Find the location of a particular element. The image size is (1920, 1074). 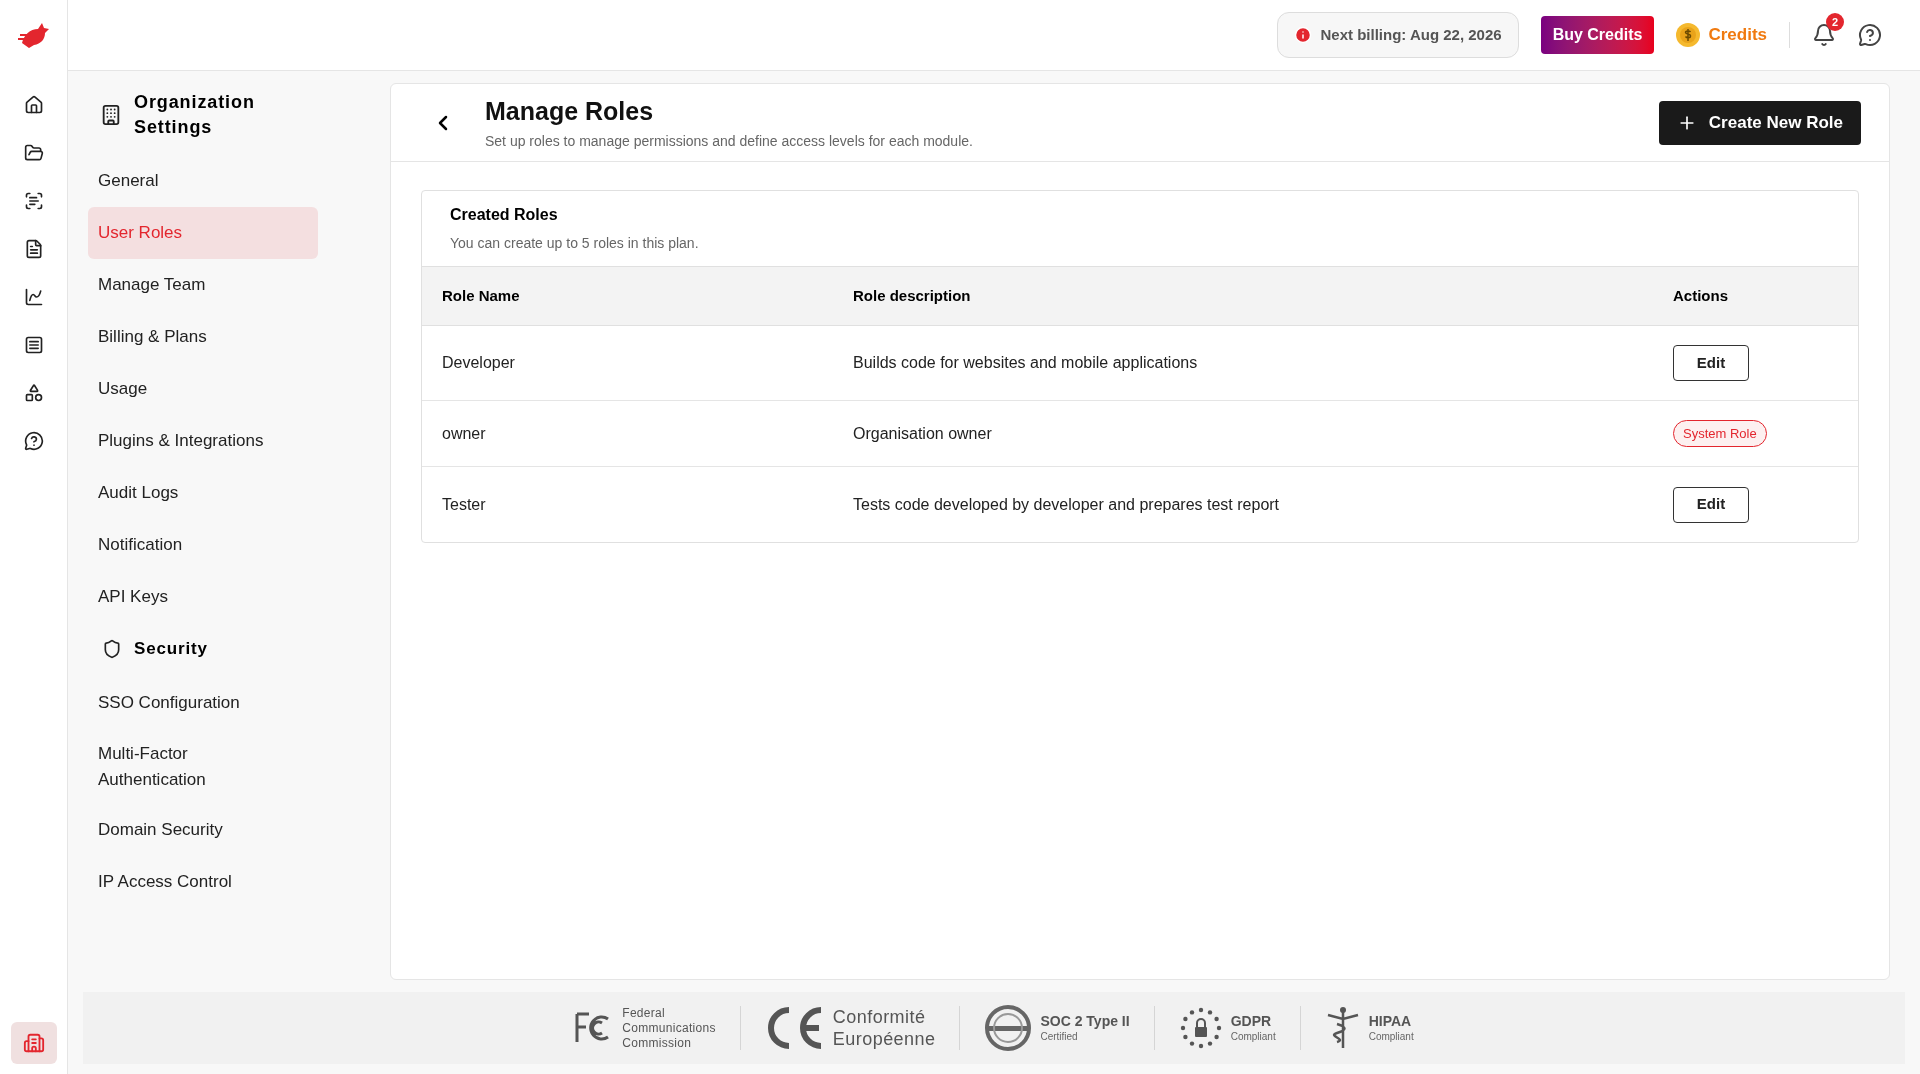

certification-text: Conformité is located at coordinates (879, 1016).